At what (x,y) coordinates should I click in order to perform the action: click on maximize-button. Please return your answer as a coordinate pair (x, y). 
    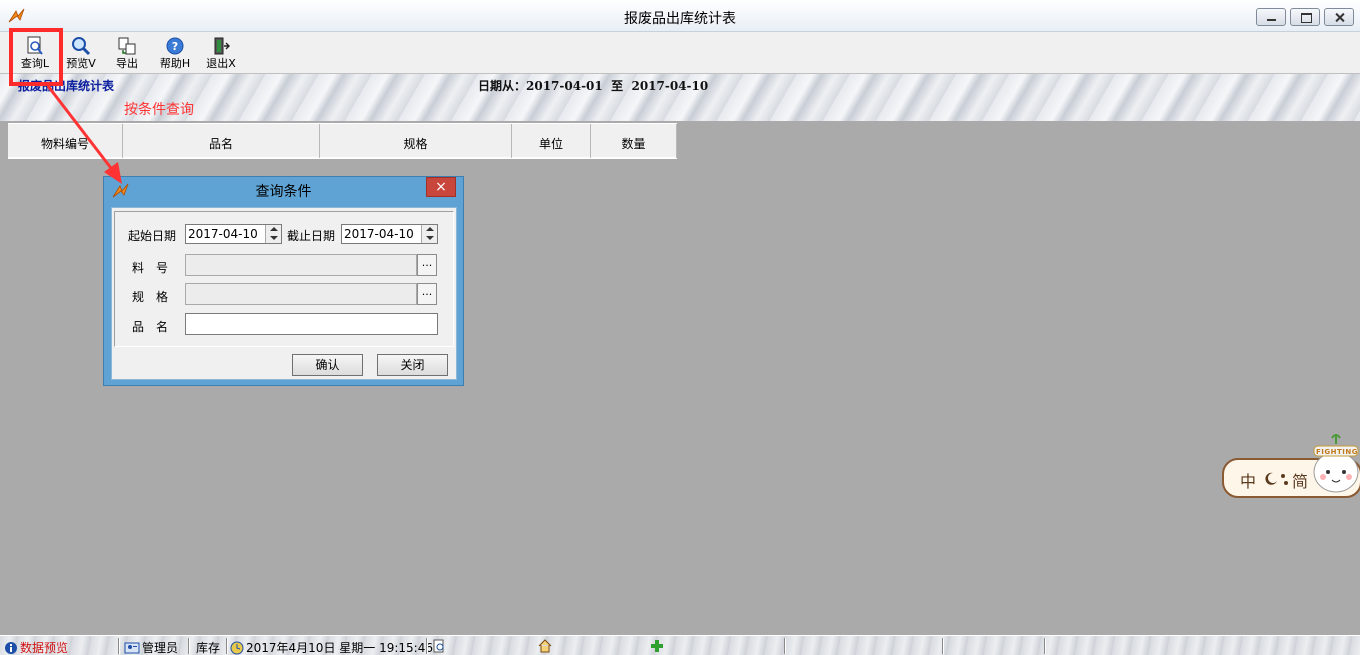
    Looking at the image, I should click on (1305, 17).